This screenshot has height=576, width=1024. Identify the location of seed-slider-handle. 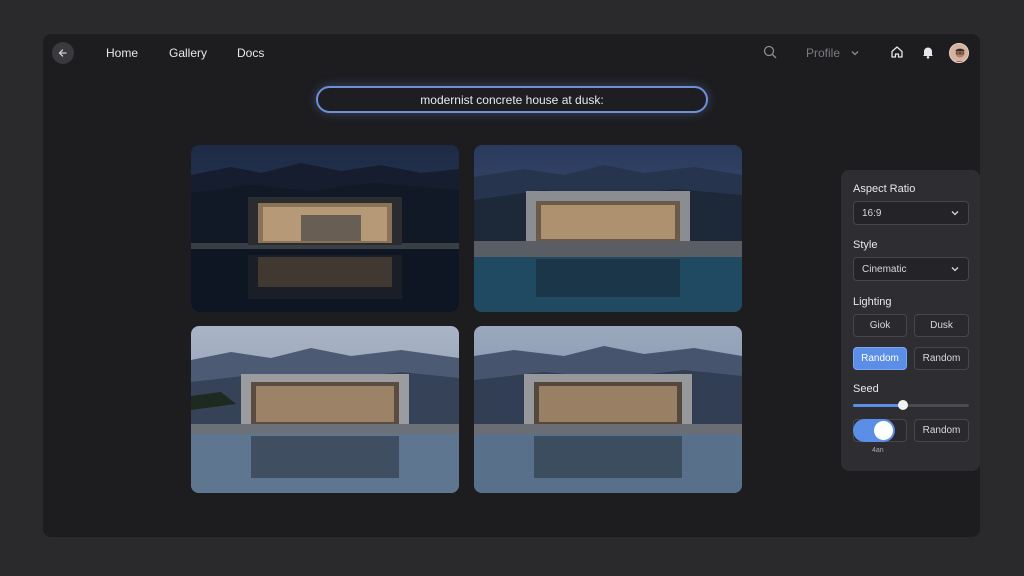
(902, 405).